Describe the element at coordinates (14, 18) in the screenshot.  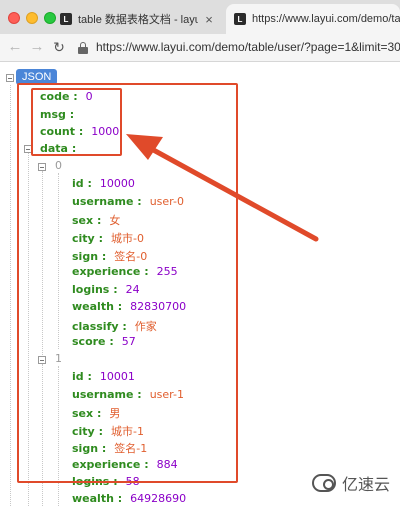
I see `close-window-button` at that location.